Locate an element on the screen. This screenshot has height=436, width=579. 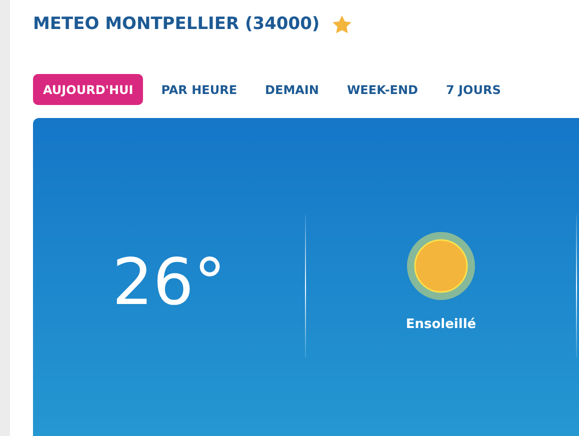
page-title: METEO MONTPELLIER (34000) is located at coordinates (176, 24).